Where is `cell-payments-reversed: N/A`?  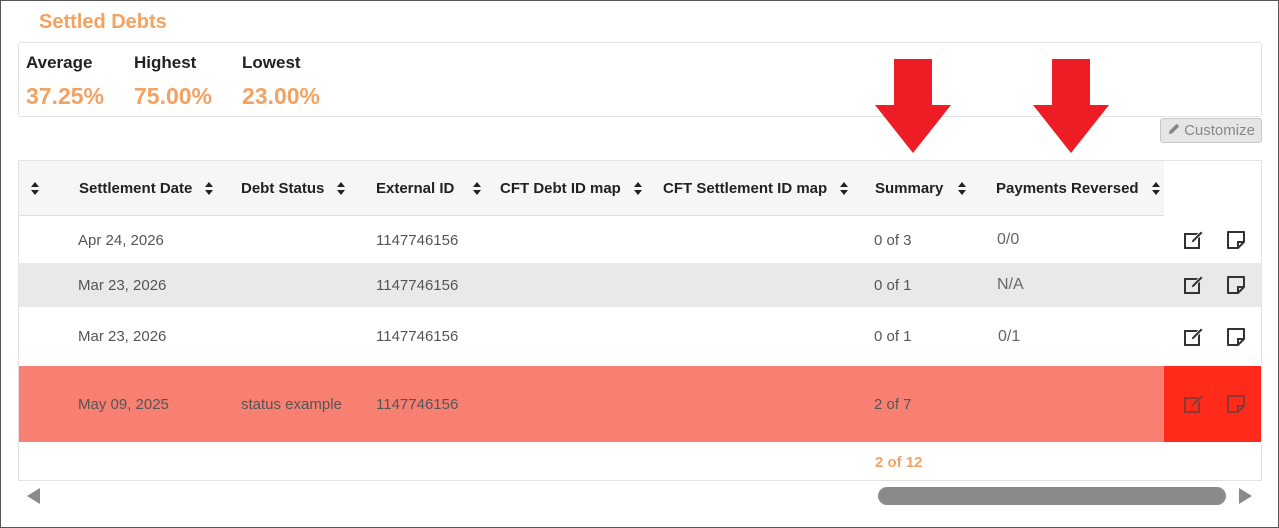 cell-payments-reversed: N/A is located at coordinates (1010, 284).